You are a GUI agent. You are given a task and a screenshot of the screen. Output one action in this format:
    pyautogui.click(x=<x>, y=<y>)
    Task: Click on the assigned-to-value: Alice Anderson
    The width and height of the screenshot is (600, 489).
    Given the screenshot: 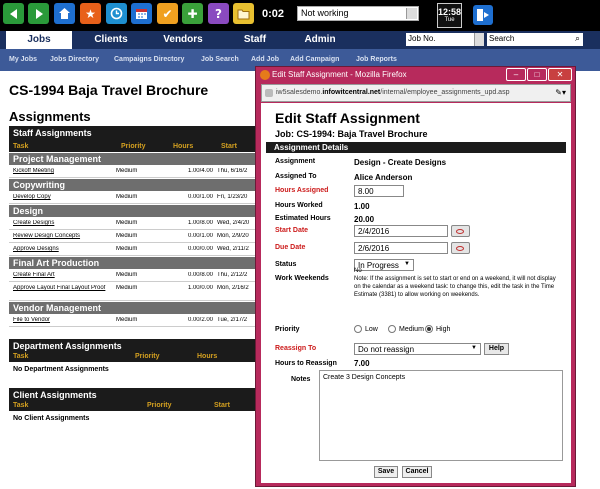 What is the action you would take?
    pyautogui.click(x=383, y=177)
    